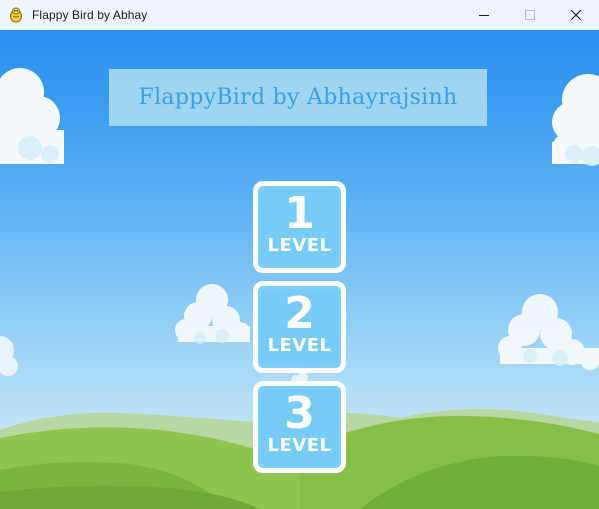 This screenshot has height=509, width=599. I want to click on maximize-button, so click(530, 15).